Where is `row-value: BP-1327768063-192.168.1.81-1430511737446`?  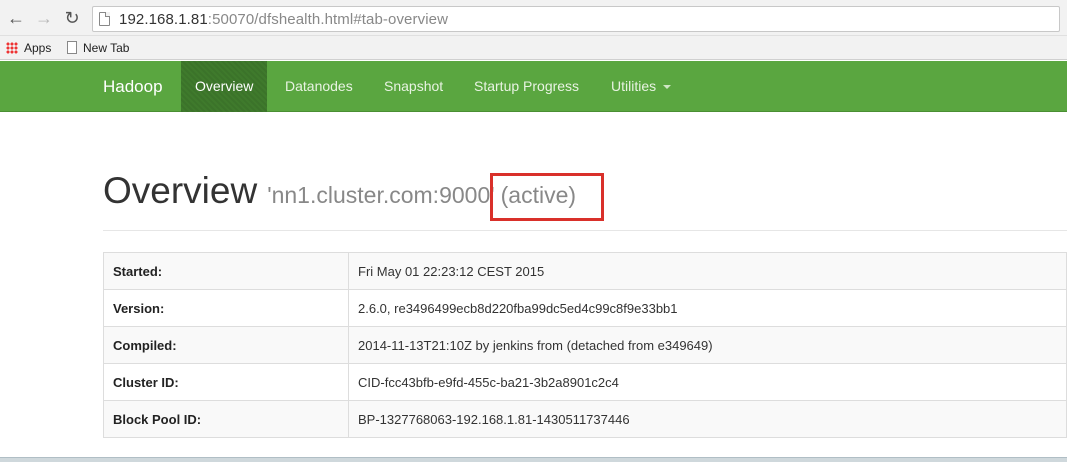
row-value: BP-1327768063-192.168.1.81-1430511737446 is located at coordinates (707, 419).